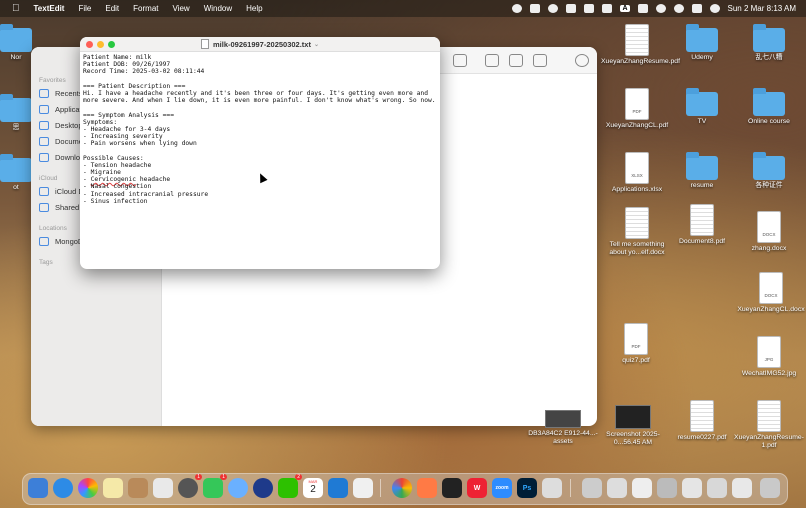  What do you see at coordinates (477, 488) in the screenshot?
I see `wps-icon: W` at bounding box center [477, 488].